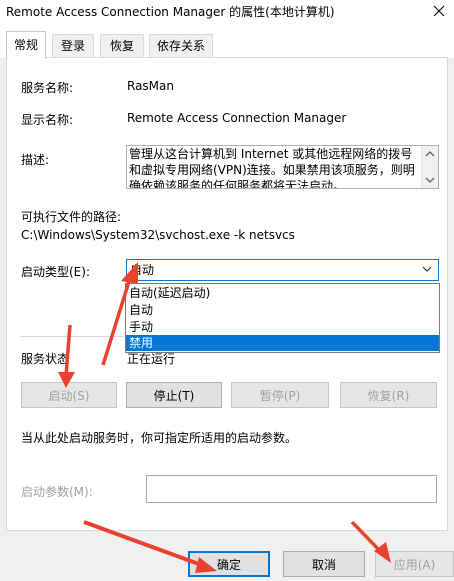 The image size is (454, 581). Describe the element at coordinates (122, 45) in the screenshot. I see `tab-recovery: 恢复` at that location.